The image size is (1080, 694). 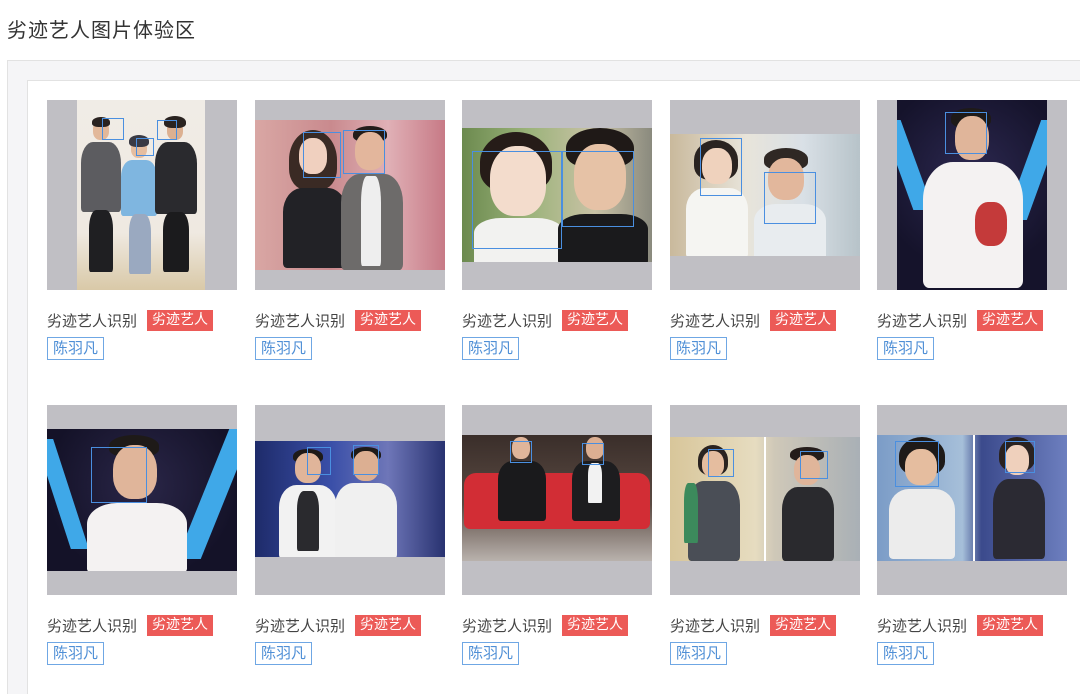 I want to click on page-title: 劣迹艺人图片体验区, so click(x=101, y=30).